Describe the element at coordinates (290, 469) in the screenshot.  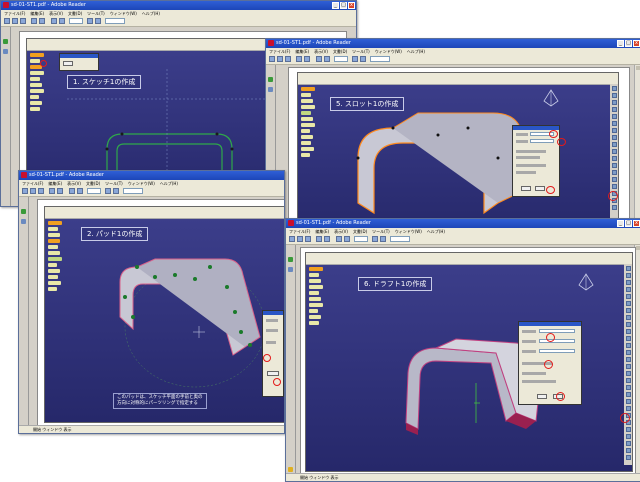
I see `attachment-icon` at that location.